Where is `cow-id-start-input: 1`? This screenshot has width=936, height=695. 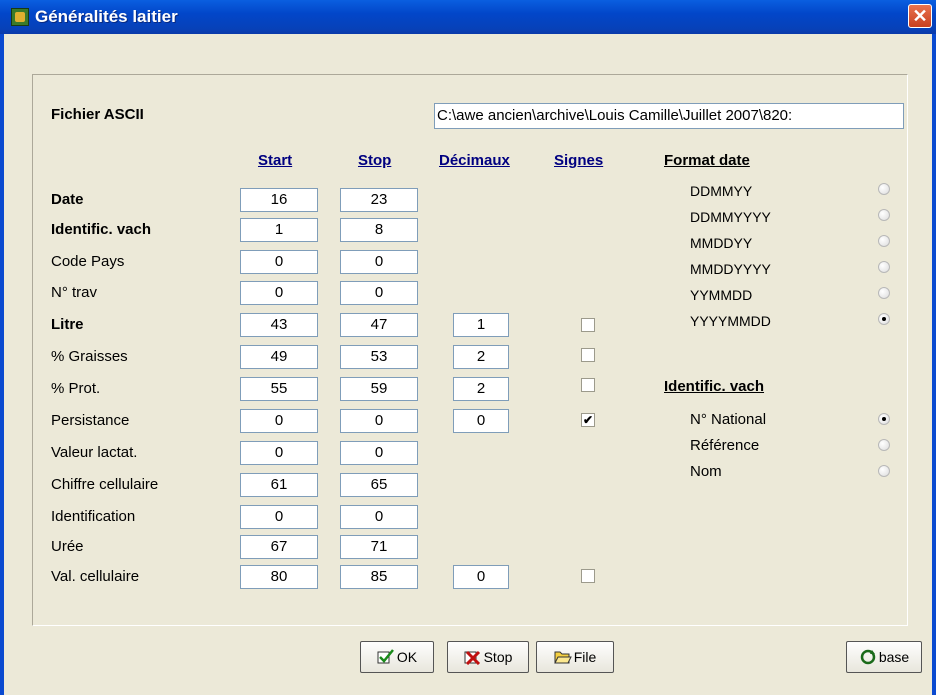
cow-id-start-input: 1 is located at coordinates (279, 230).